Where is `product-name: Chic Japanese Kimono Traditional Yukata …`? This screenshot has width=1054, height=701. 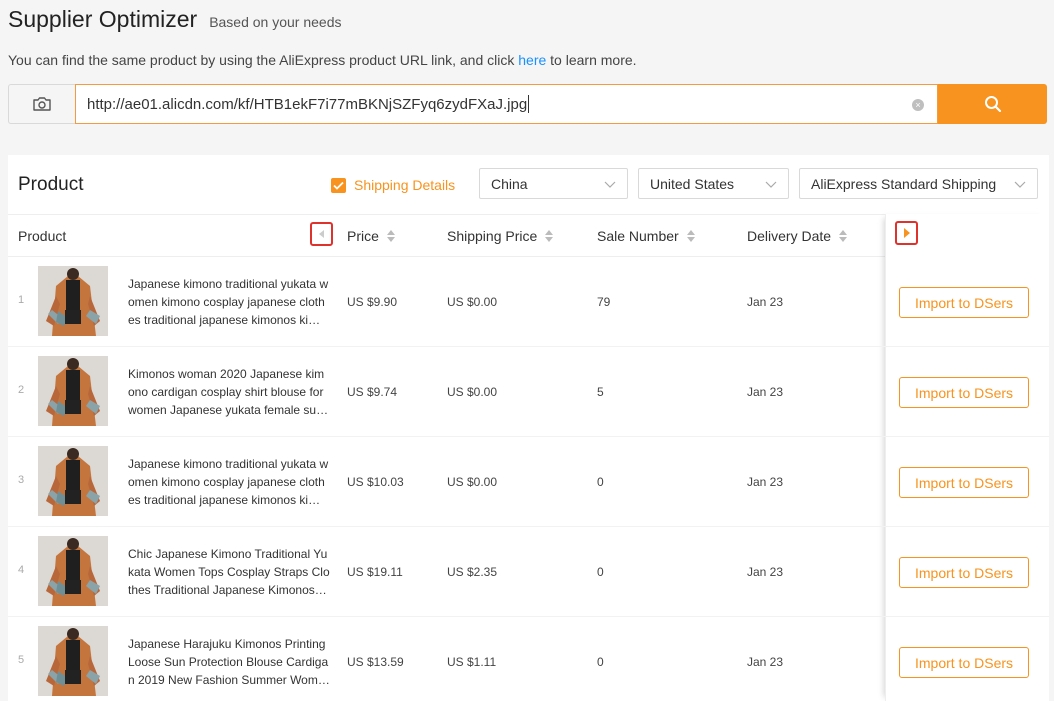
product-name: Chic Japanese Kimono Traditional Yukata … is located at coordinates (229, 572).